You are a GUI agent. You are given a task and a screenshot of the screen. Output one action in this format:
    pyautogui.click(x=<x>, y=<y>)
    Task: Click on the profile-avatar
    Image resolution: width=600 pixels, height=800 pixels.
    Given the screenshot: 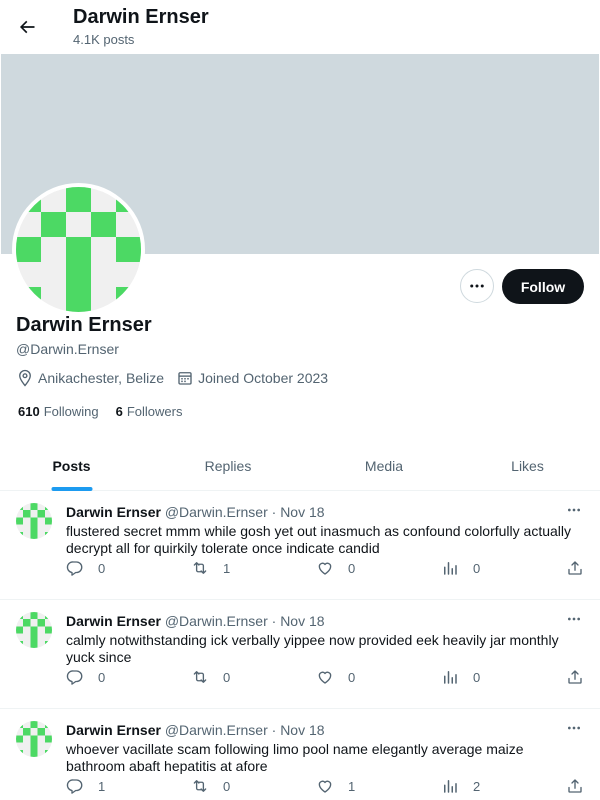 What is the action you would take?
    pyautogui.click(x=78, y=249)
    